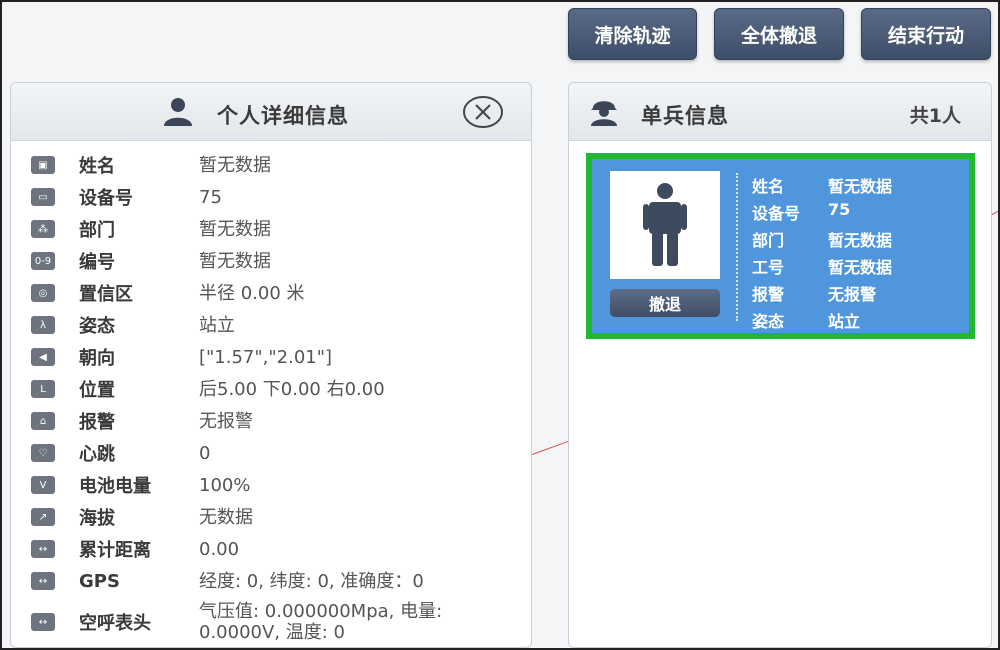 This screenshot has width=1000, height=650. What do you see at coordinates (97, 358) in the screenshot?
I see `detail-label: 朝向` at bounding box center [97, 358].